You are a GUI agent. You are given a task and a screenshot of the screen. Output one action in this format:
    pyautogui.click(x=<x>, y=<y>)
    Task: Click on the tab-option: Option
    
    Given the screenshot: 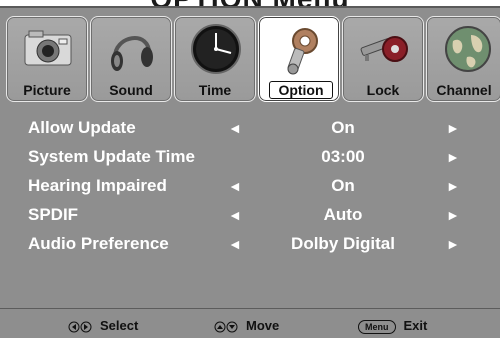 What is the action you would take?
    pyautogui.click(x=299, y=59)
    